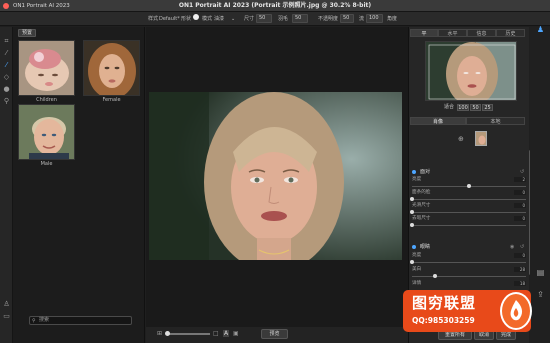 Image resolution: width=550 pixels, height=343 pixels. What do you see at coordinates (412, 212) in the screenshot?
I see `face-smooth-handle` at bounding box center [412, 212].